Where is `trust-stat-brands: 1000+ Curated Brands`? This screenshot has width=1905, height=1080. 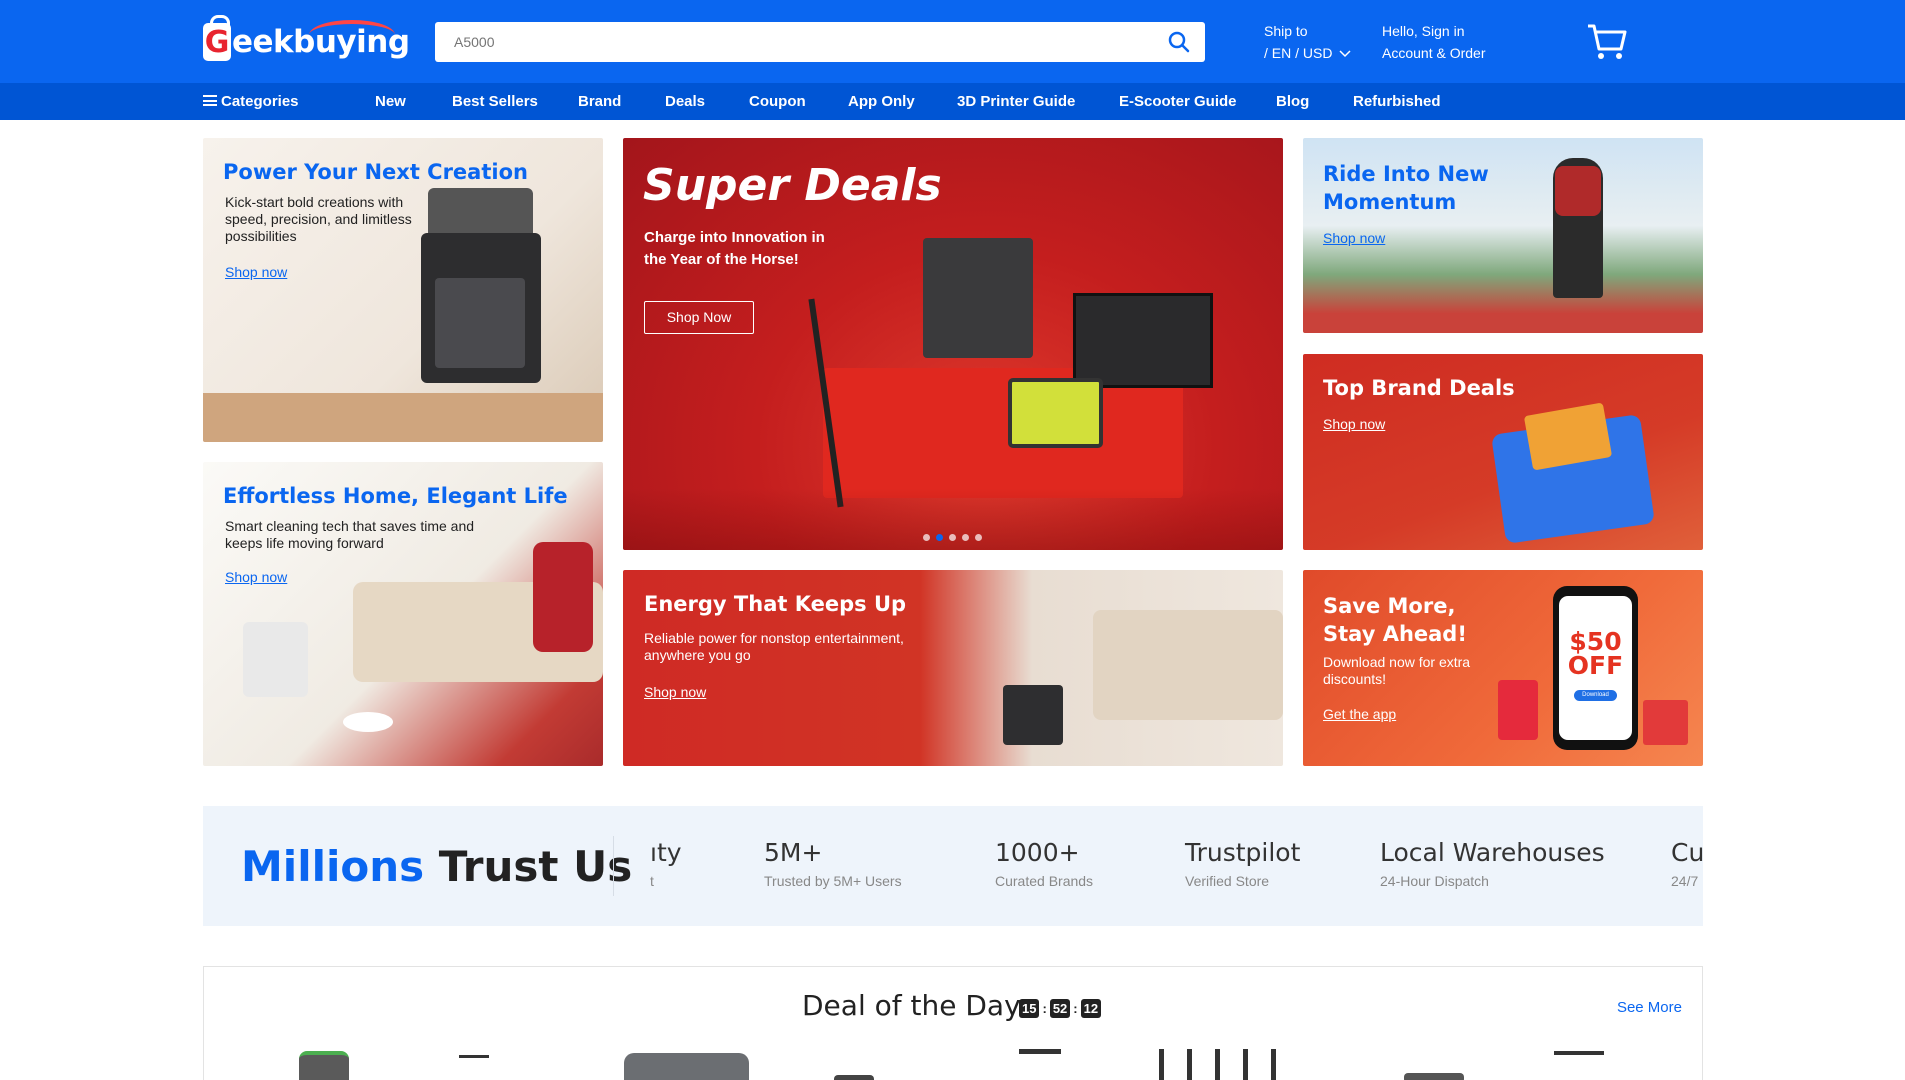
trust-stat-brands: 1000+ Curated Brands is located at coordinates (1044, 863).